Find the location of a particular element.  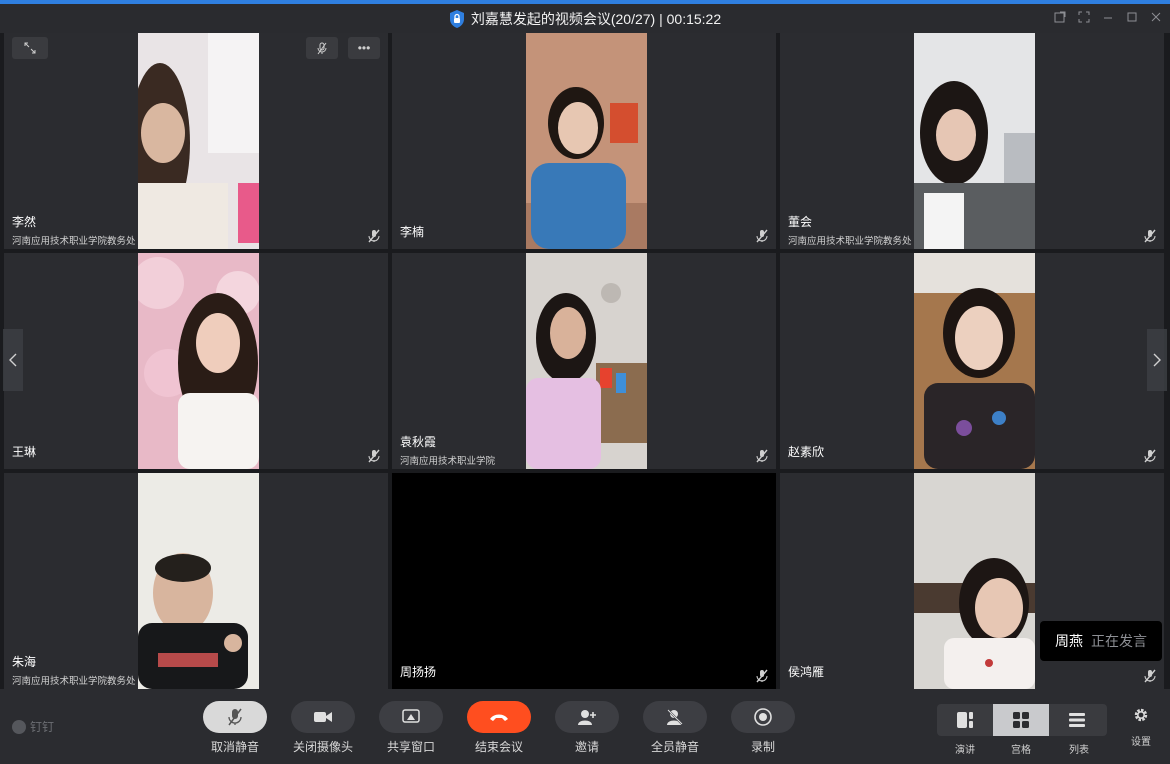

next-page-arrow is located at coordinates (1157, 360).